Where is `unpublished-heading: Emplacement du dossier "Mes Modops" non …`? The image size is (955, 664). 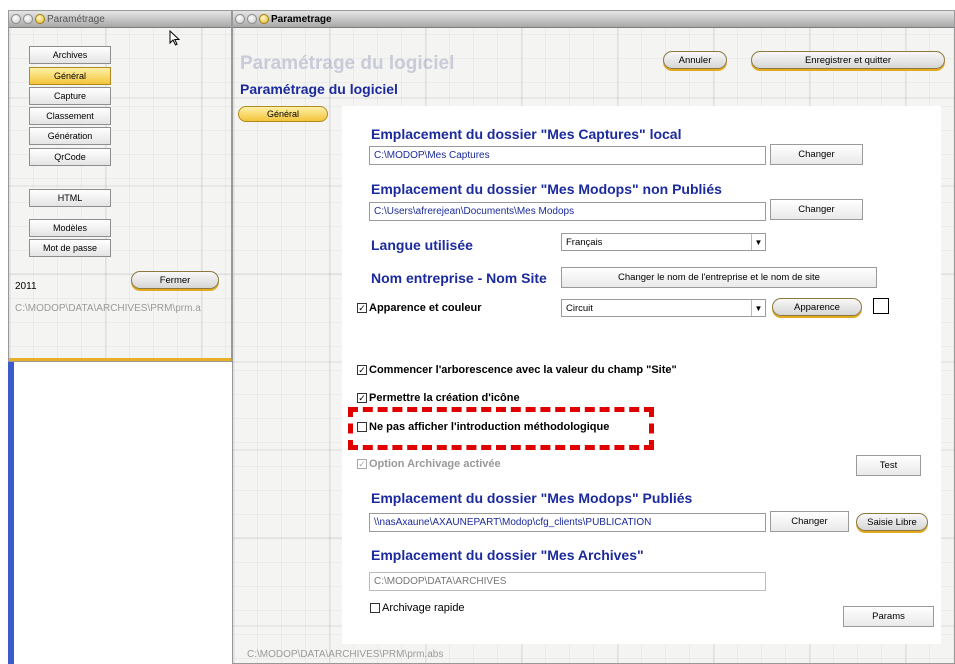
unpublished-heading: Emplacement du dossier "Mes Modops" non … is located at coordinates (546, 189).